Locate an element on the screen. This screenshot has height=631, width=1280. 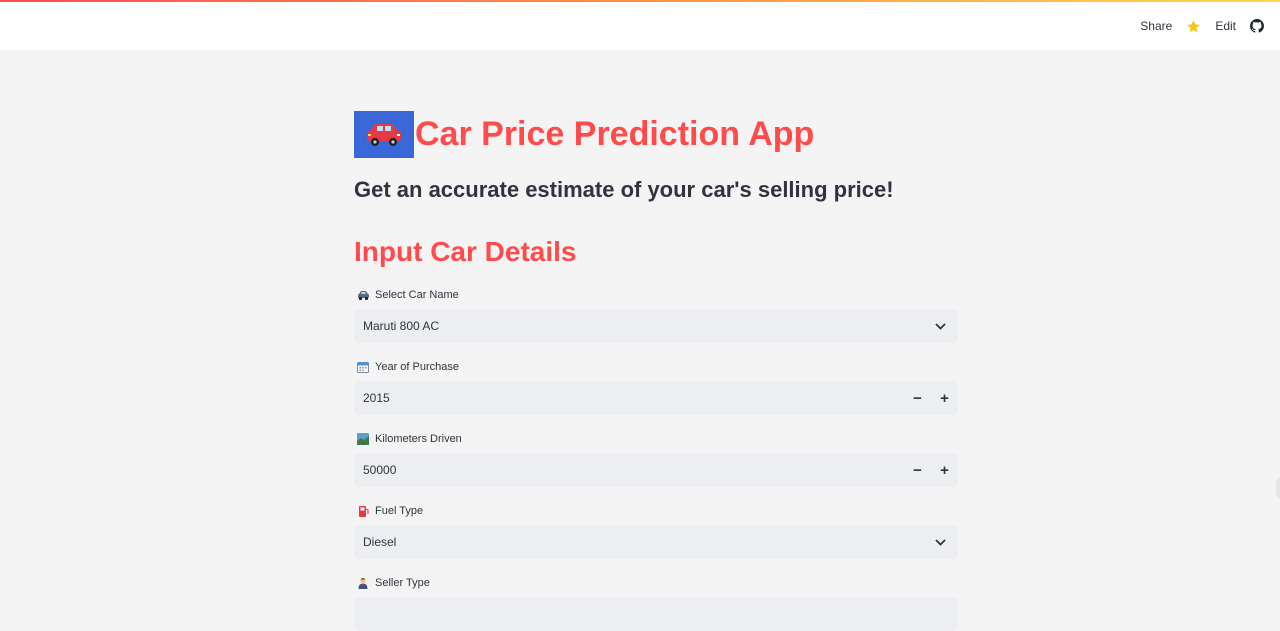
fuel-label-text: Fuel Type is located at coordinates (399, 511).